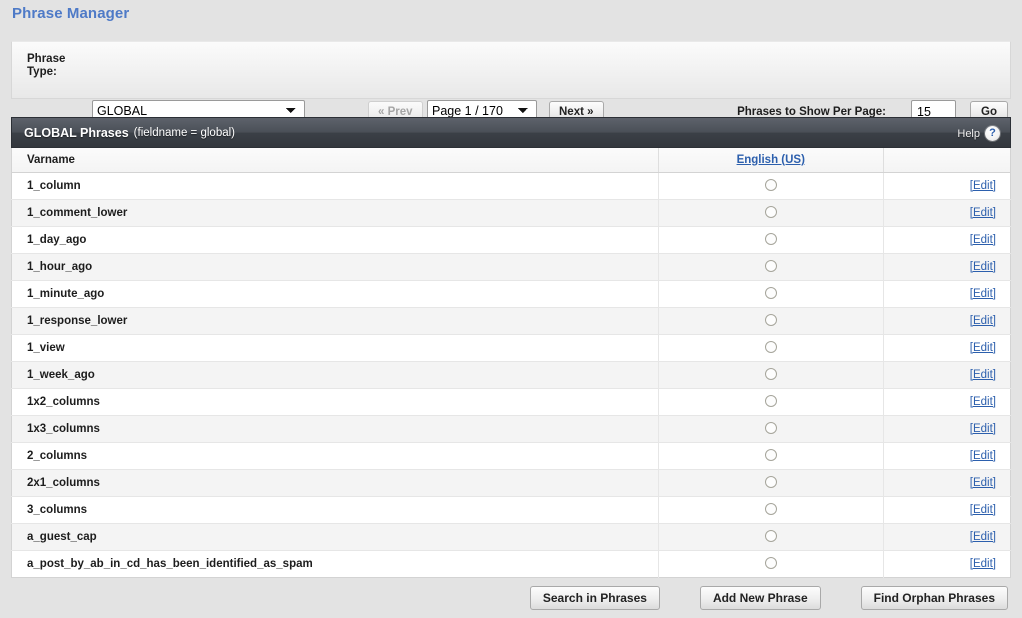 The height and width of the screenshot is (618, 1022). What do you see at coordinates (335, 267) in the screenshot?
I see `cell-varname: 1_hour_ago` at bounding box center [335, 267].